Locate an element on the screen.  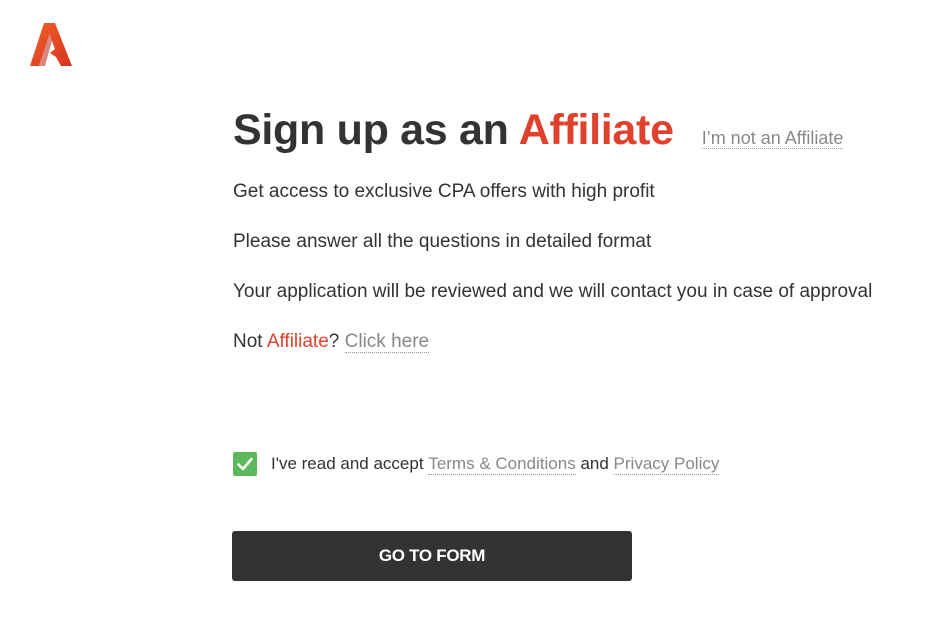
title-prefix: Sign up as an is located at coordinates (376, 130).